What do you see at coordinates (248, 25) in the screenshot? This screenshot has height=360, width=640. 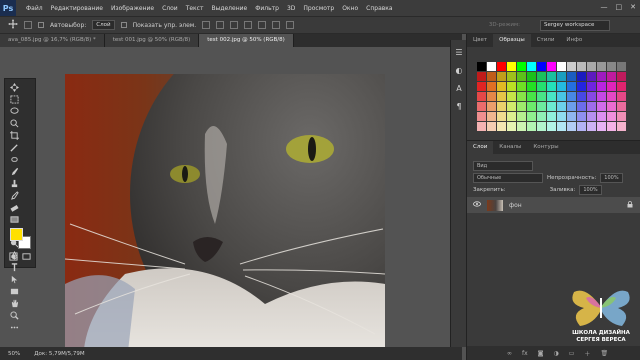 I see `align-left-icon` at bounding box center [248, 25].